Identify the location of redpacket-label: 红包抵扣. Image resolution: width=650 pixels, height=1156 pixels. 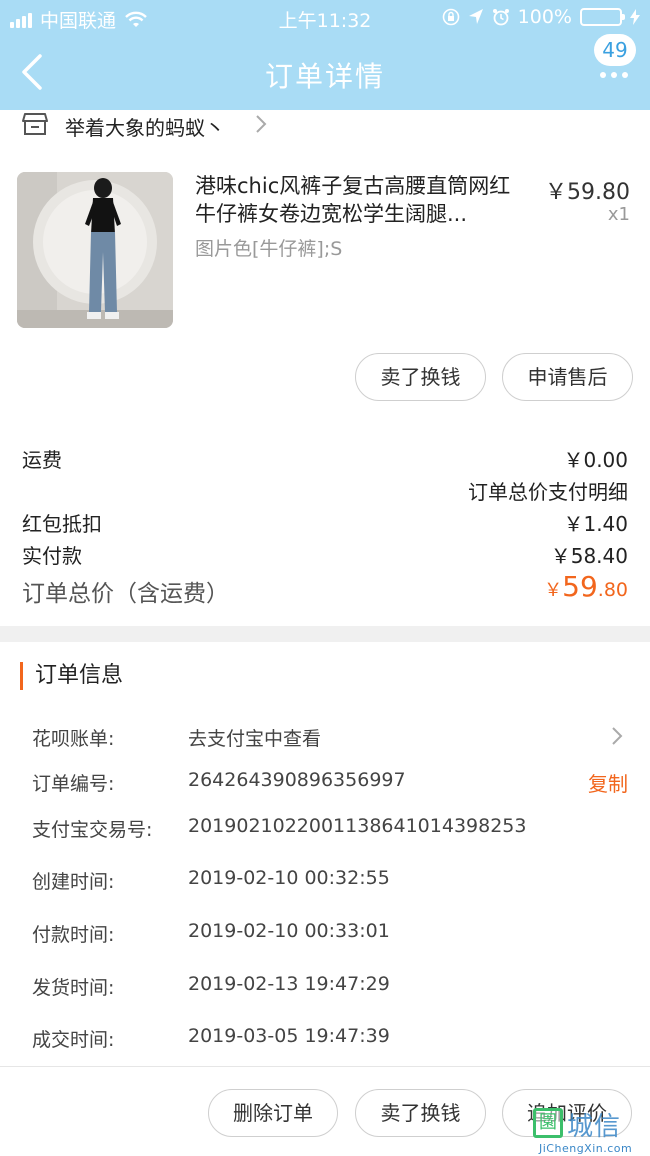
(62, 524).